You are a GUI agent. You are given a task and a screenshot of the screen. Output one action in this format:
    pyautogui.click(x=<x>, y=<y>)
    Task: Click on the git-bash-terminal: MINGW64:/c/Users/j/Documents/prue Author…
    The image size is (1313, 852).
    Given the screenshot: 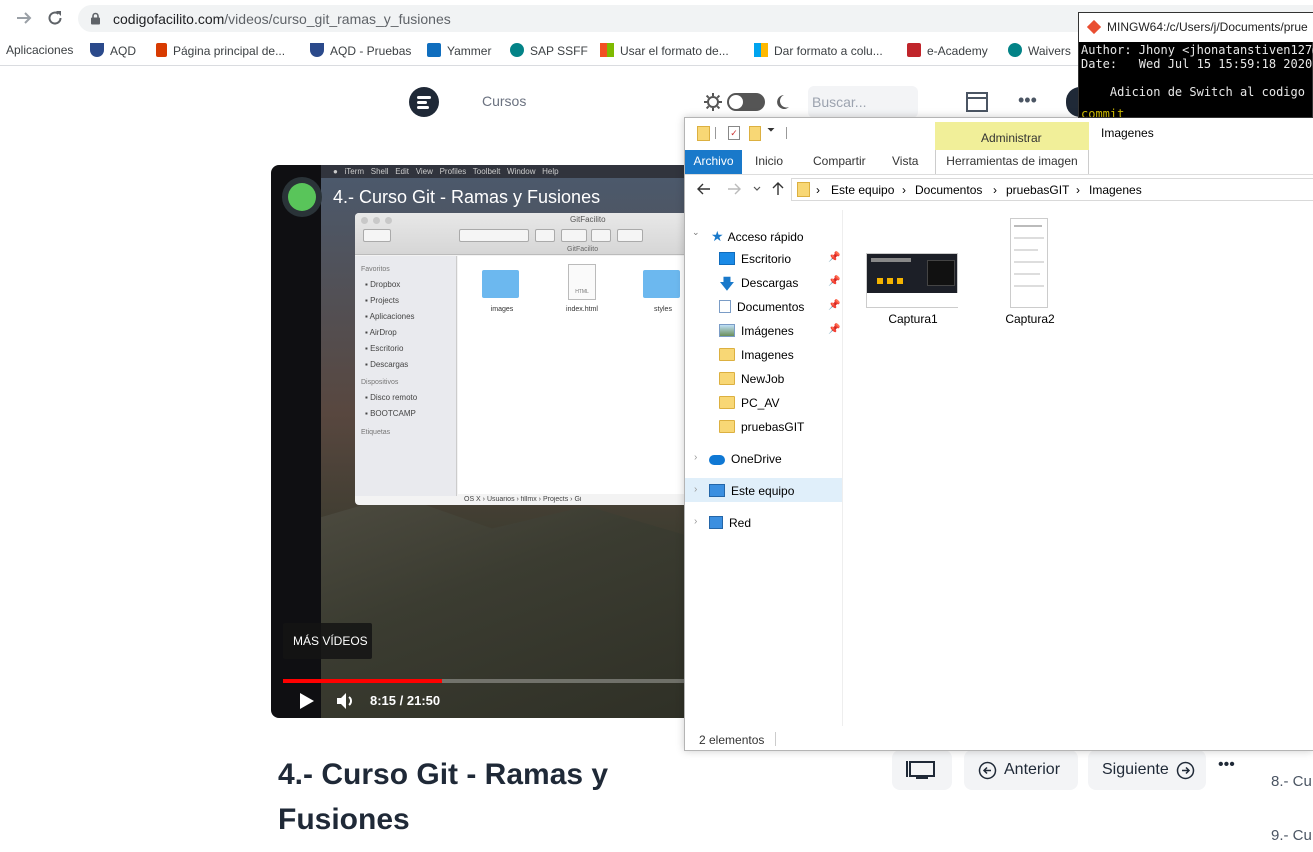 What is the action you would take?
    pyautogui.click(x=1195, y=65)
    